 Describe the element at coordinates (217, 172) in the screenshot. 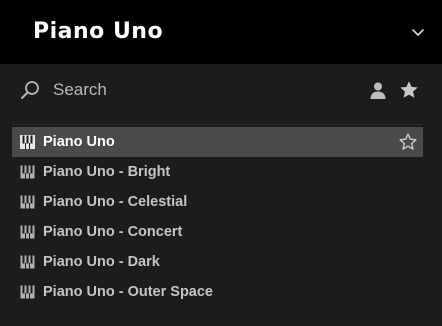

I see `list-item: Piano Uno - Bright` at that location.